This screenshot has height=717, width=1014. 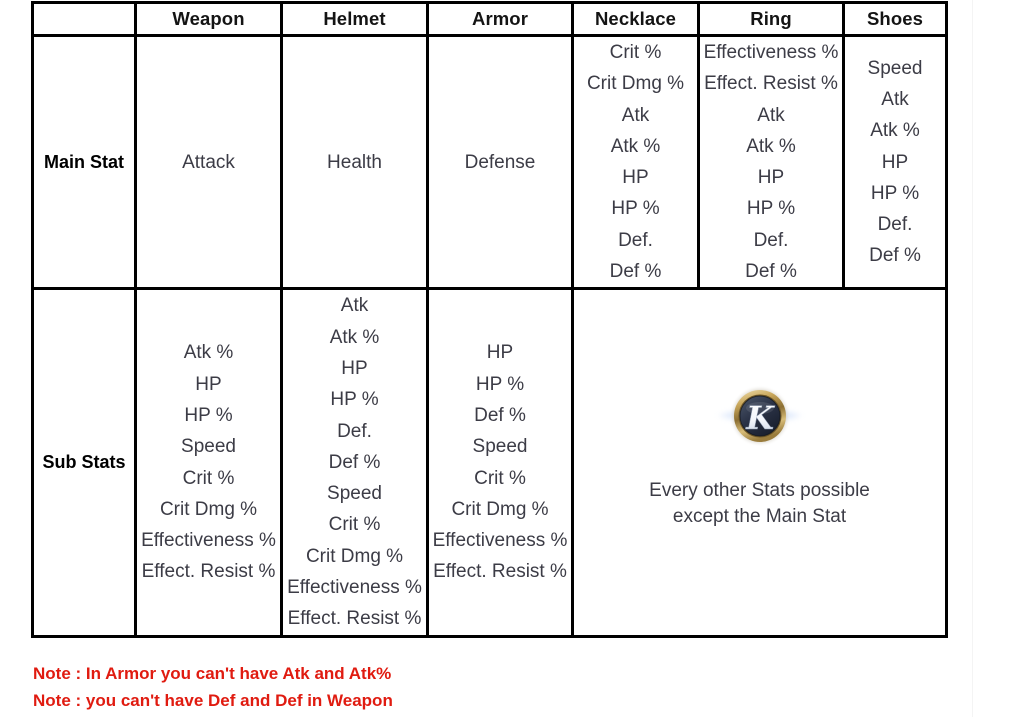 I want to click on main-stat-armor: Defense, so click(x=500, y=162).